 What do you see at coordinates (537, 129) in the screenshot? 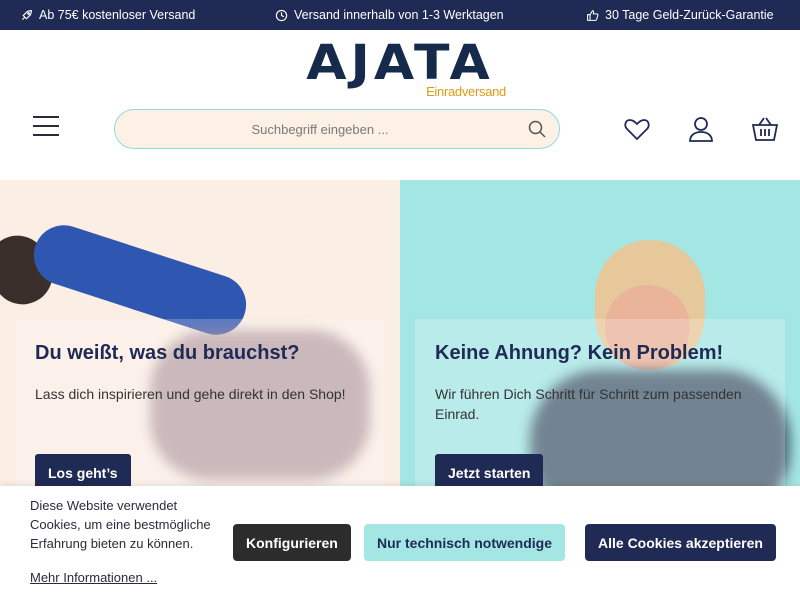
I see `search-icon` at bounding box center [537, 129].